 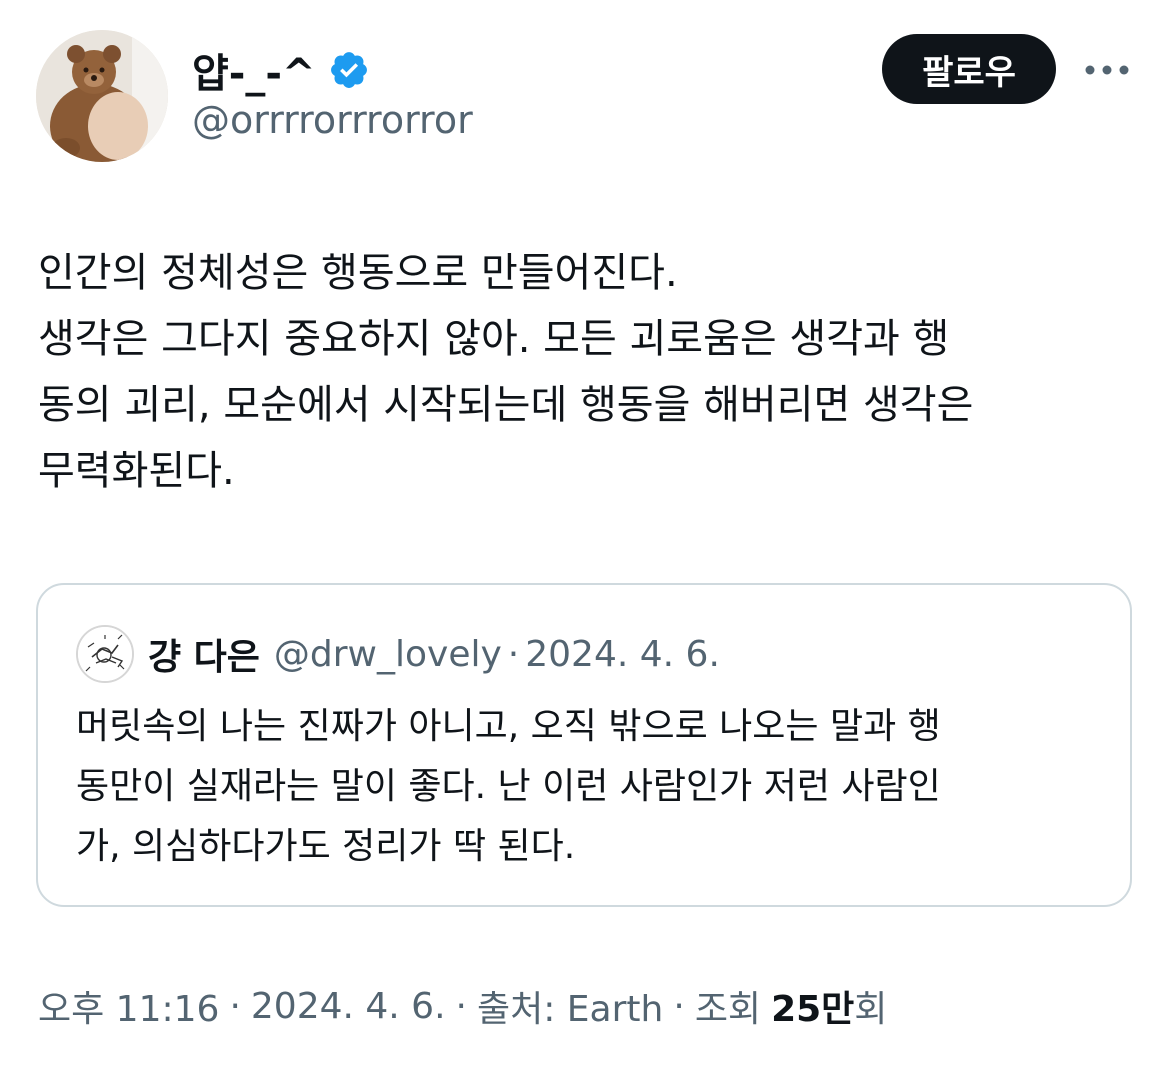 I want to click on more-options-icon, so click(x=1107, y=70).